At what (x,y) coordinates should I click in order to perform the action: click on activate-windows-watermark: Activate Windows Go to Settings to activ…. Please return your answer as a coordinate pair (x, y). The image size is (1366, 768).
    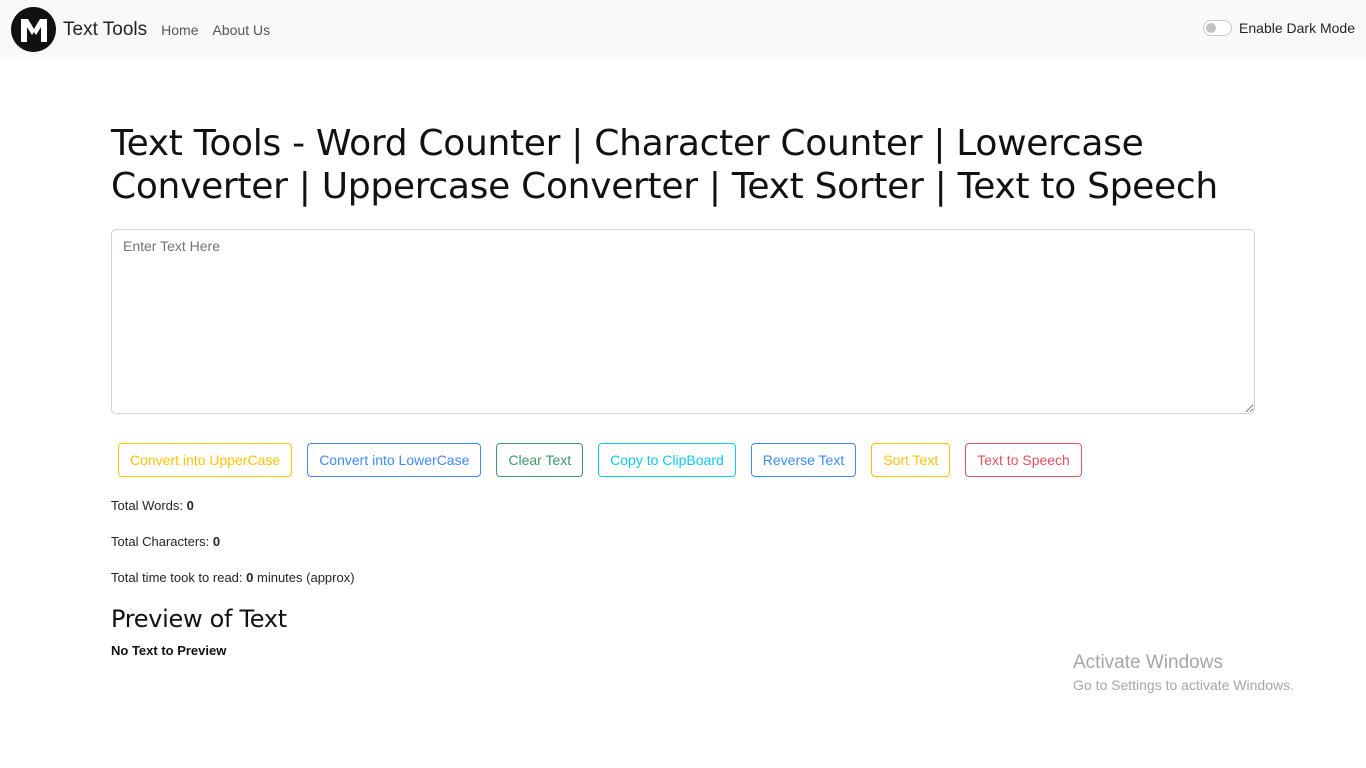
    Looking at the image, I should click on (1183, 672).